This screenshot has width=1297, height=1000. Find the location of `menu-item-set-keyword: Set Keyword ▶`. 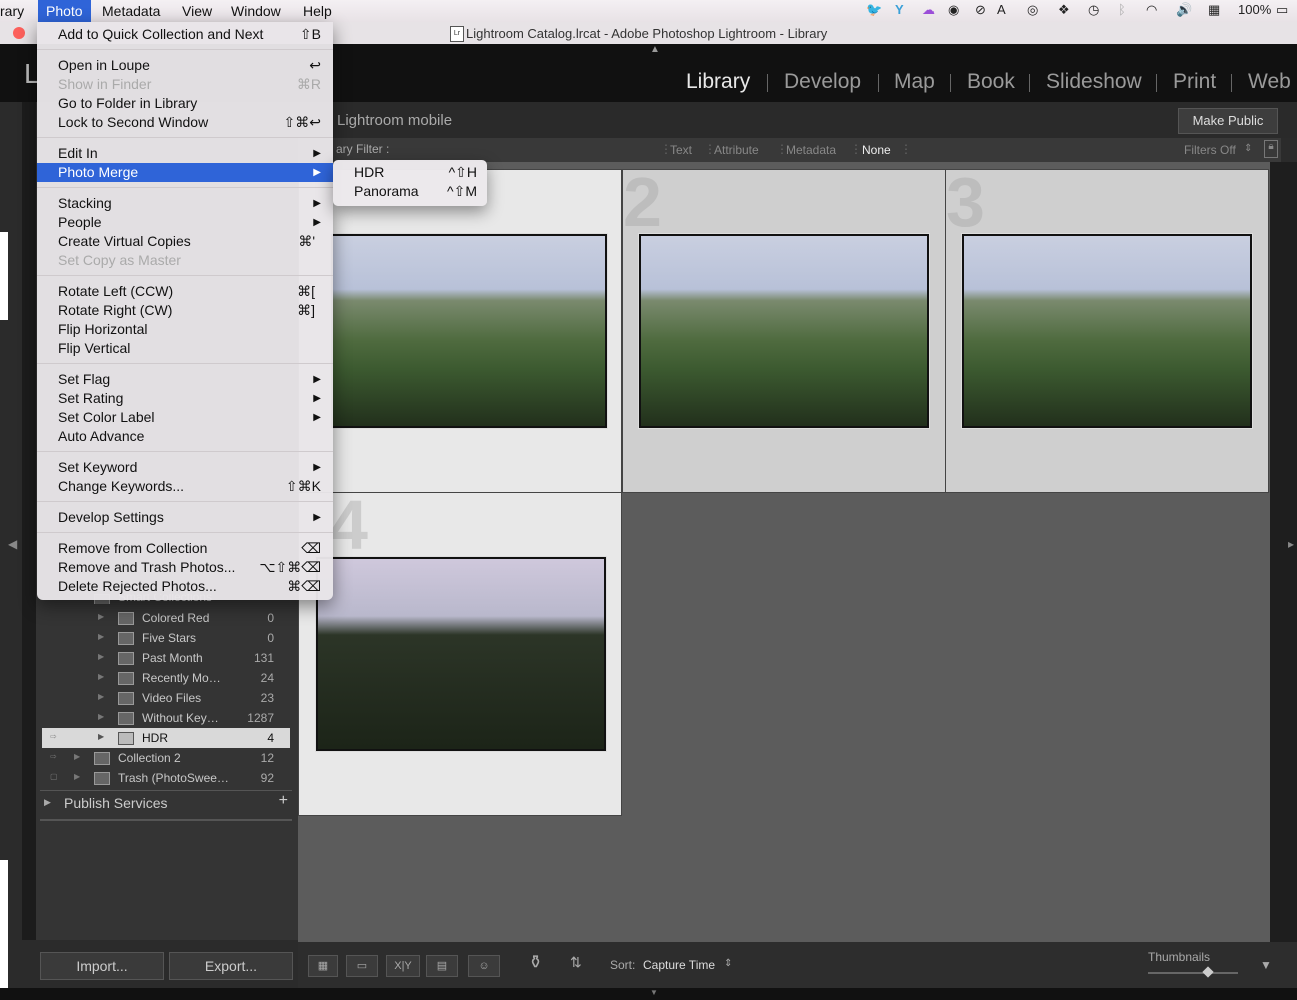

menu-item-set-keyword: Set Keyword ▶ is located at coordinates (185, 467).